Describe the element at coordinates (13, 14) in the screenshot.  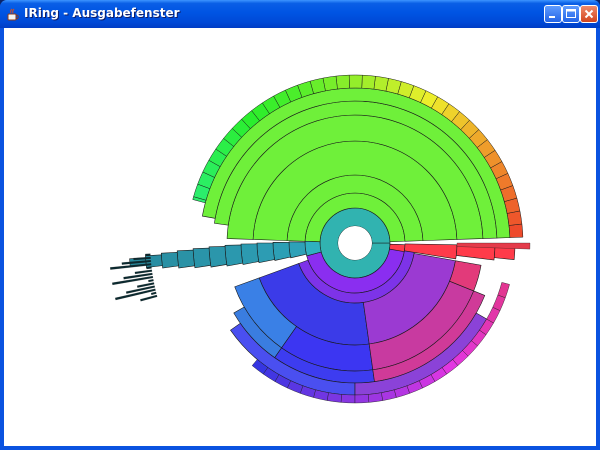
I see `java-cup-icon` at that location.